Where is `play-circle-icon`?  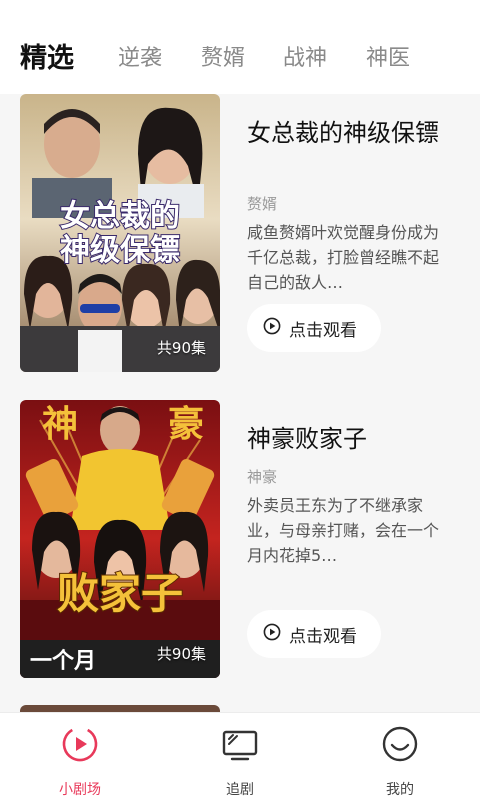
play-circle-icon is located at coordinates (80, 744).